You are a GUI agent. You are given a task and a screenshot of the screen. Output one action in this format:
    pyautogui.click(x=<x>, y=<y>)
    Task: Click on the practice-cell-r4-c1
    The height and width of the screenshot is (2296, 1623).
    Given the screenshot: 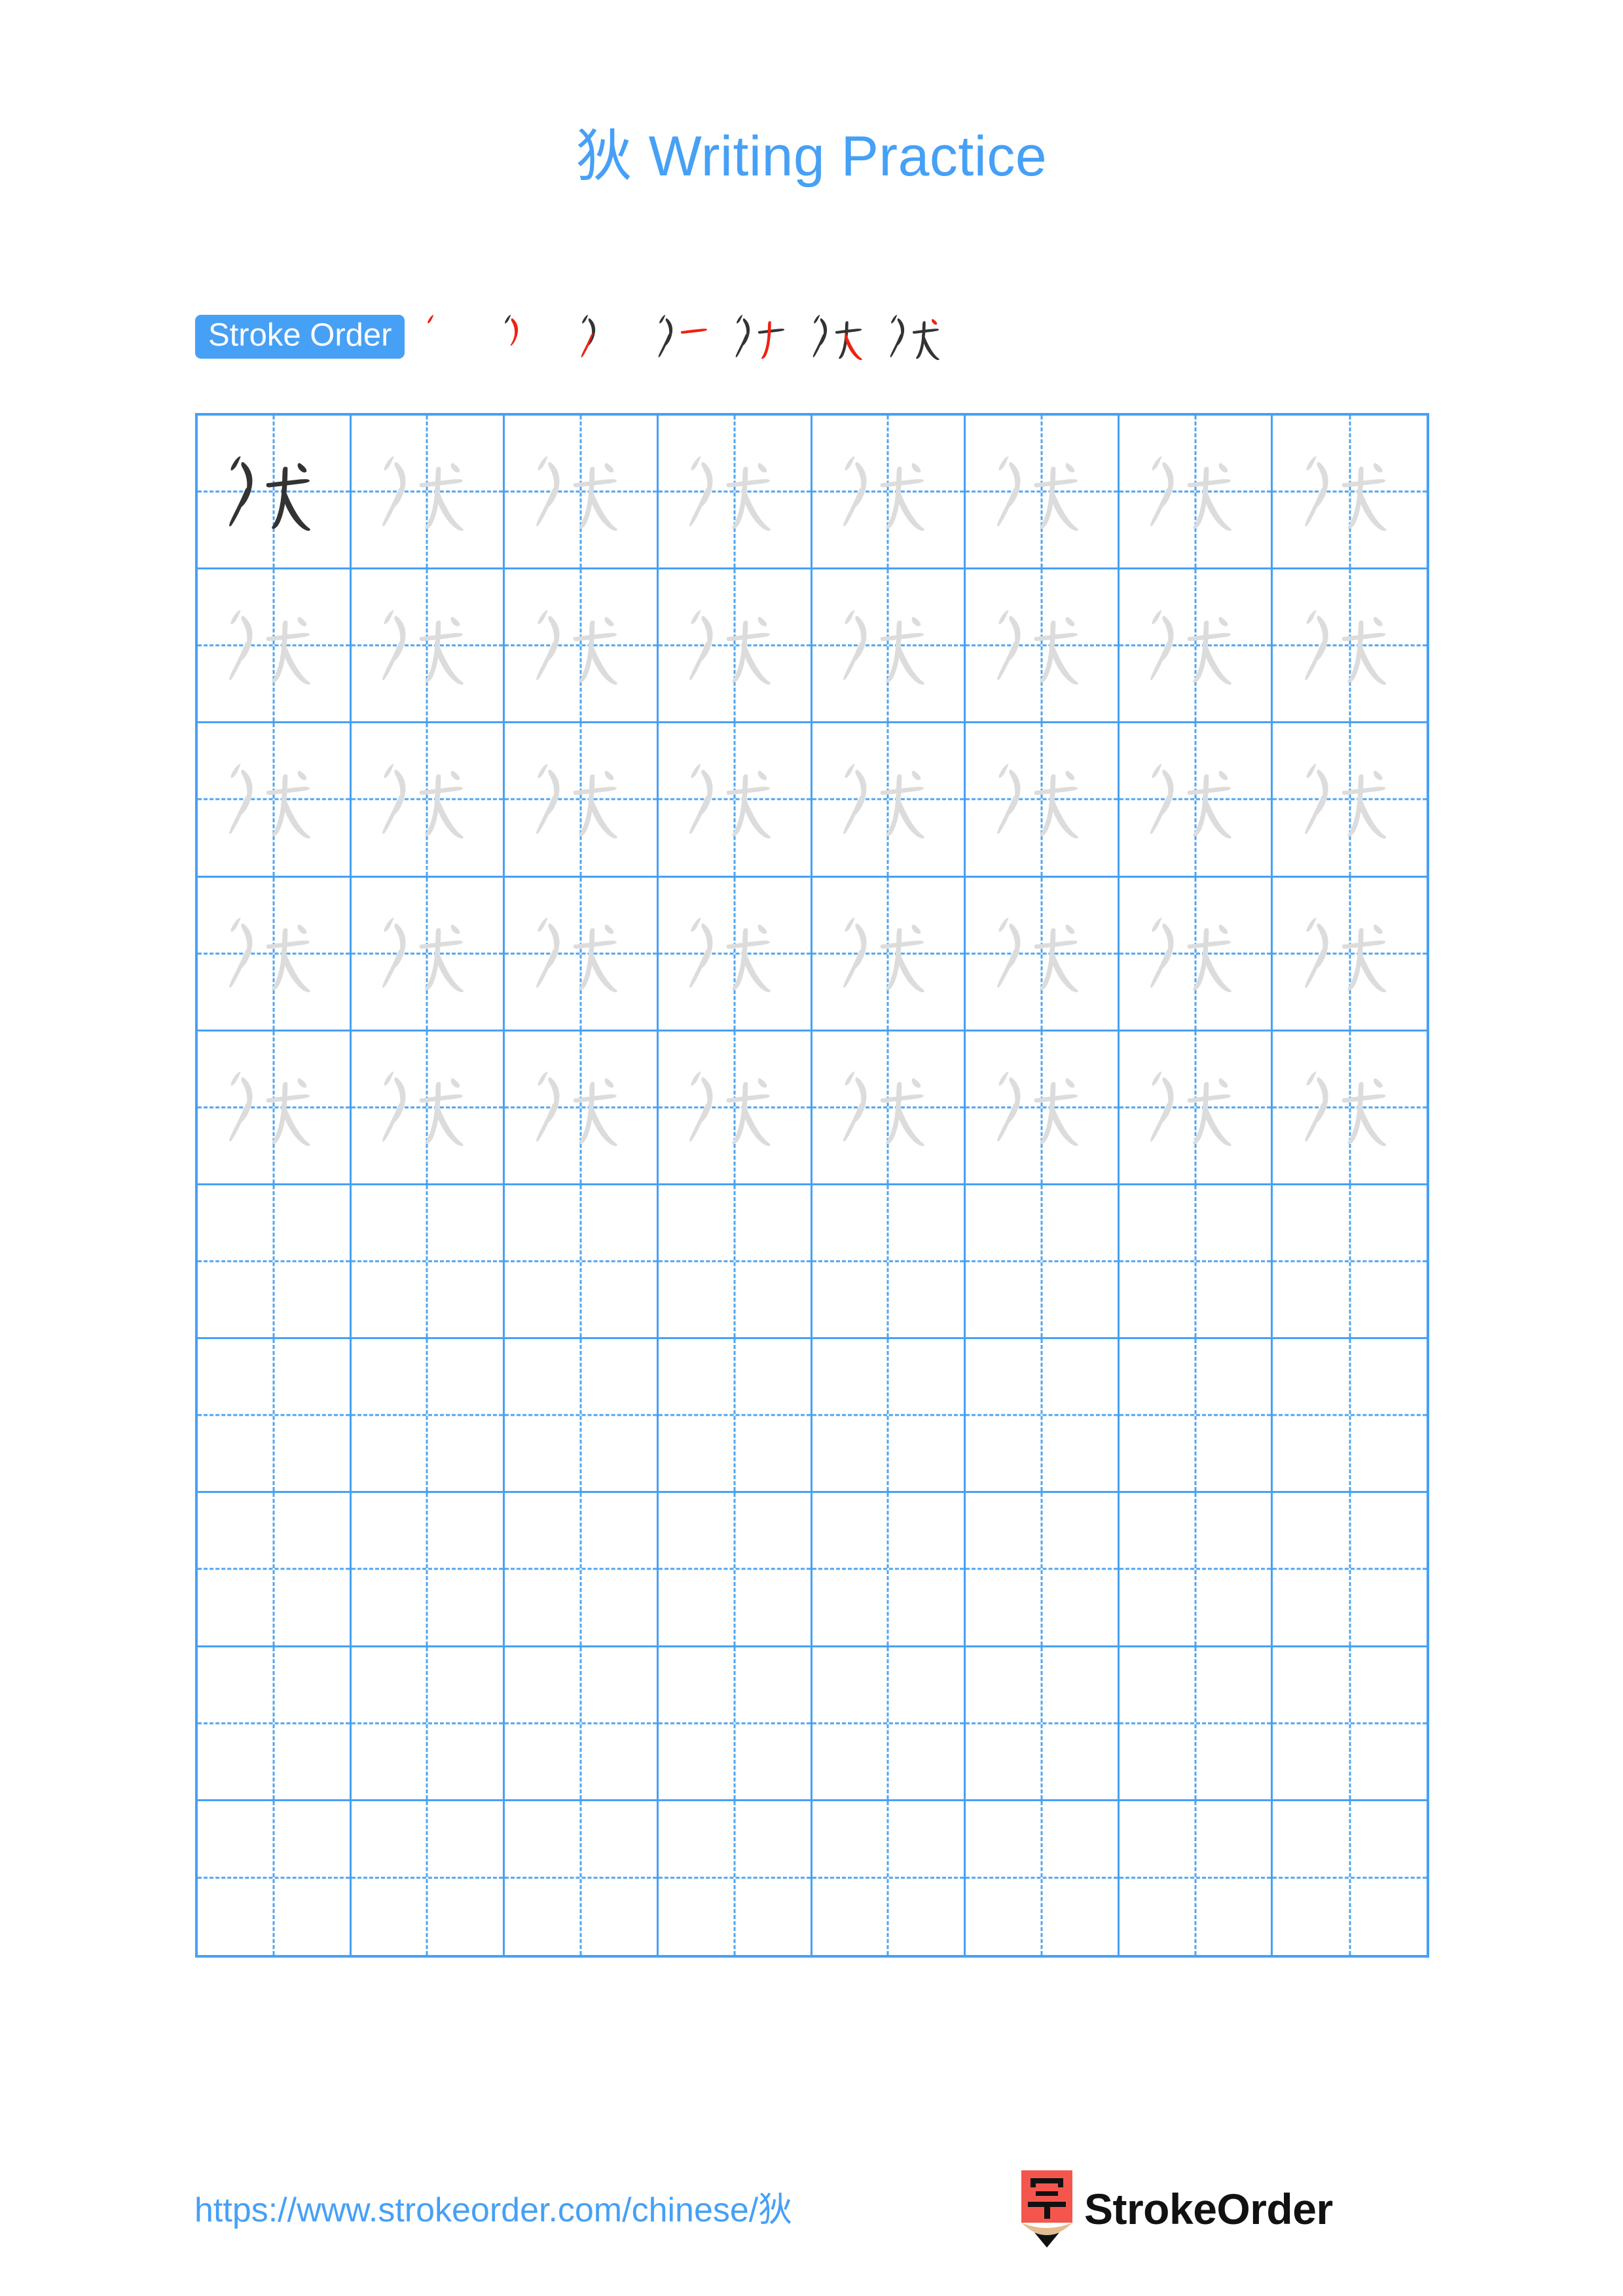 What is the action you would take?
    pyautogui.click(x=275, y=954)
    